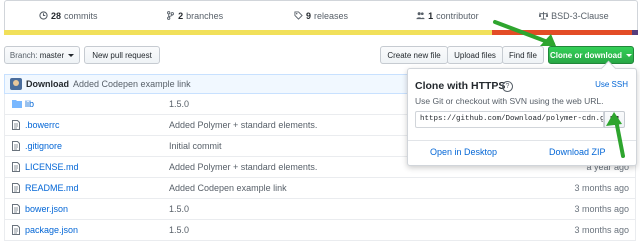 Image resolution: width=640 pixels, height=250 pixels. Describe the element at coordinates (16, 84) in the screenshot. I see `avatar` at that location.